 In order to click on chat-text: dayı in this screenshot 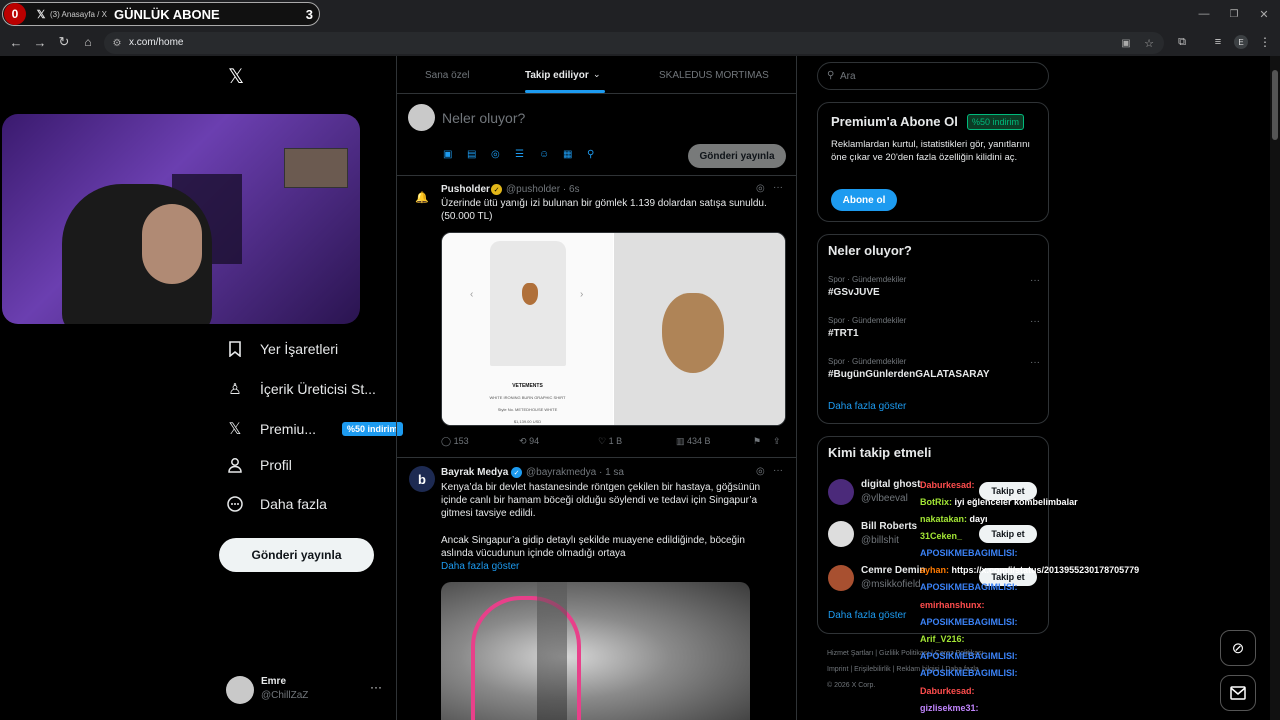, I will do `click(978, 519)`.